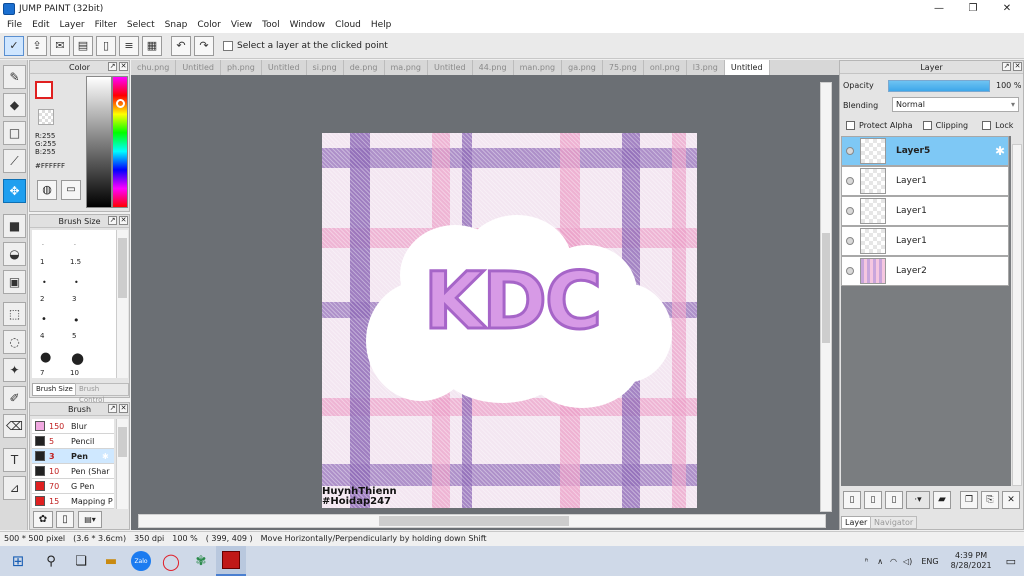  Describe the element at coordinates (122, 304) in the screenshot. I see `brush-size-scrollbar` at that location.